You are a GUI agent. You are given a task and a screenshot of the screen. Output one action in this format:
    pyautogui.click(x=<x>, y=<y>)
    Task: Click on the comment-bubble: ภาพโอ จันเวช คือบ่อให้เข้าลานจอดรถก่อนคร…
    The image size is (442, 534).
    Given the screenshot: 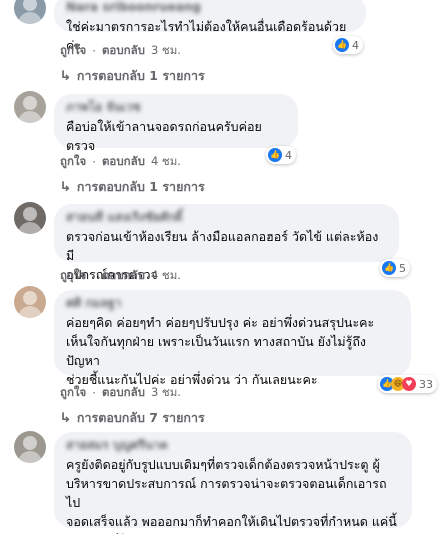 What is the action you would take?
    pyautogui.click(x=176, y=123)
    